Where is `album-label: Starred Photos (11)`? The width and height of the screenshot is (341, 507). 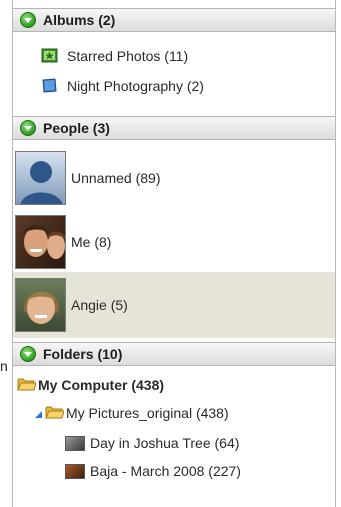
album-label: Starred Photos (11) is located at coordinates (128, 56).